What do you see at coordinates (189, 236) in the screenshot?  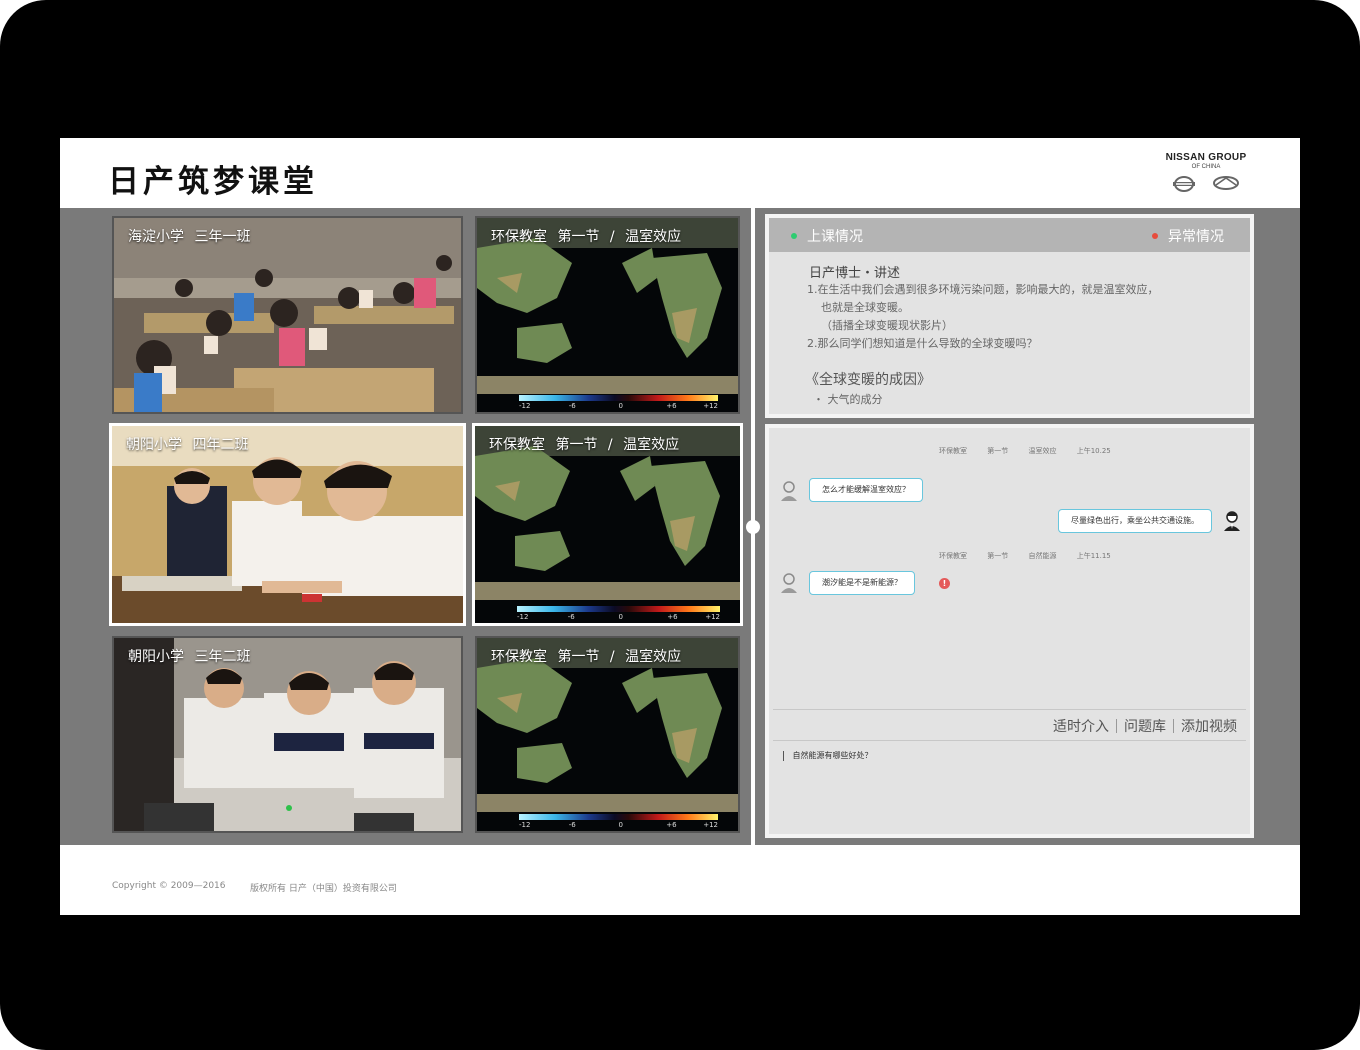 I see `classroom-label: 海淀小学 三年一班` at bounding box center [189, 236].